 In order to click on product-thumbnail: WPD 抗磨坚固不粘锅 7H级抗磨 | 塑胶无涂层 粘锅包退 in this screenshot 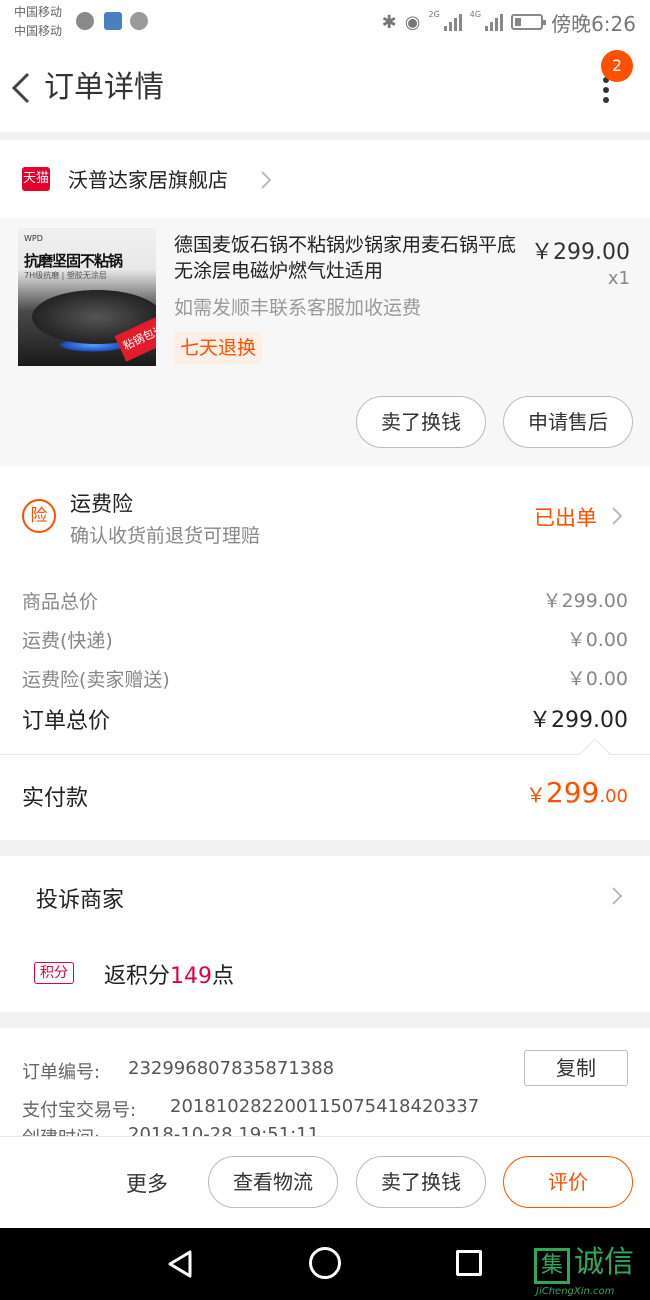, I will do `click(87, 297)`.